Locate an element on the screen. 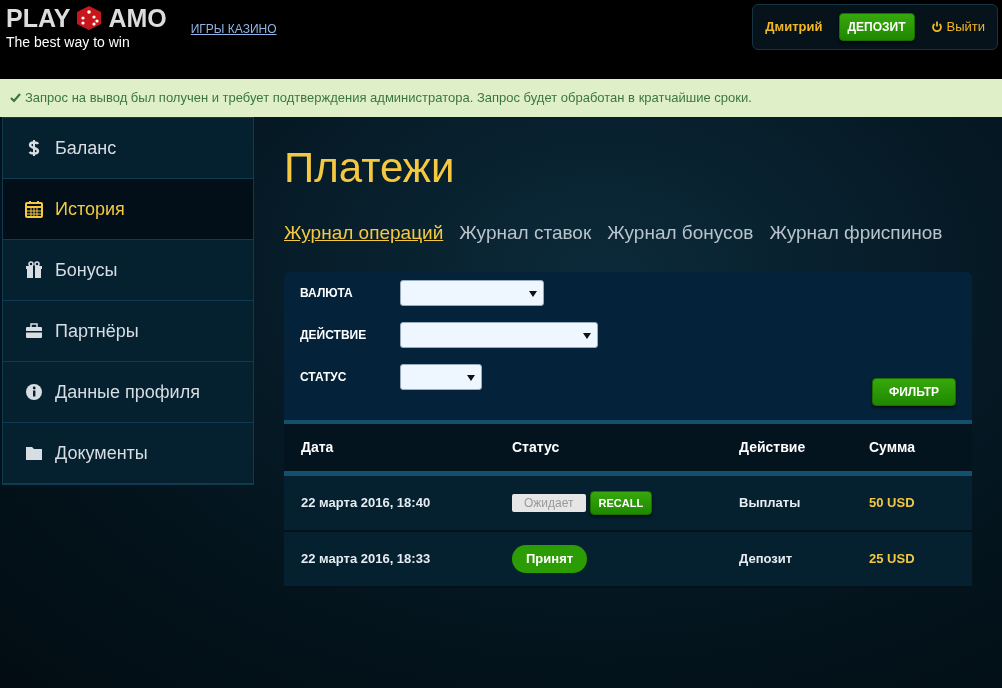 The height and width of the screenshot is (688, 1002). status-label: Принят is located at coordinates (550, 559).